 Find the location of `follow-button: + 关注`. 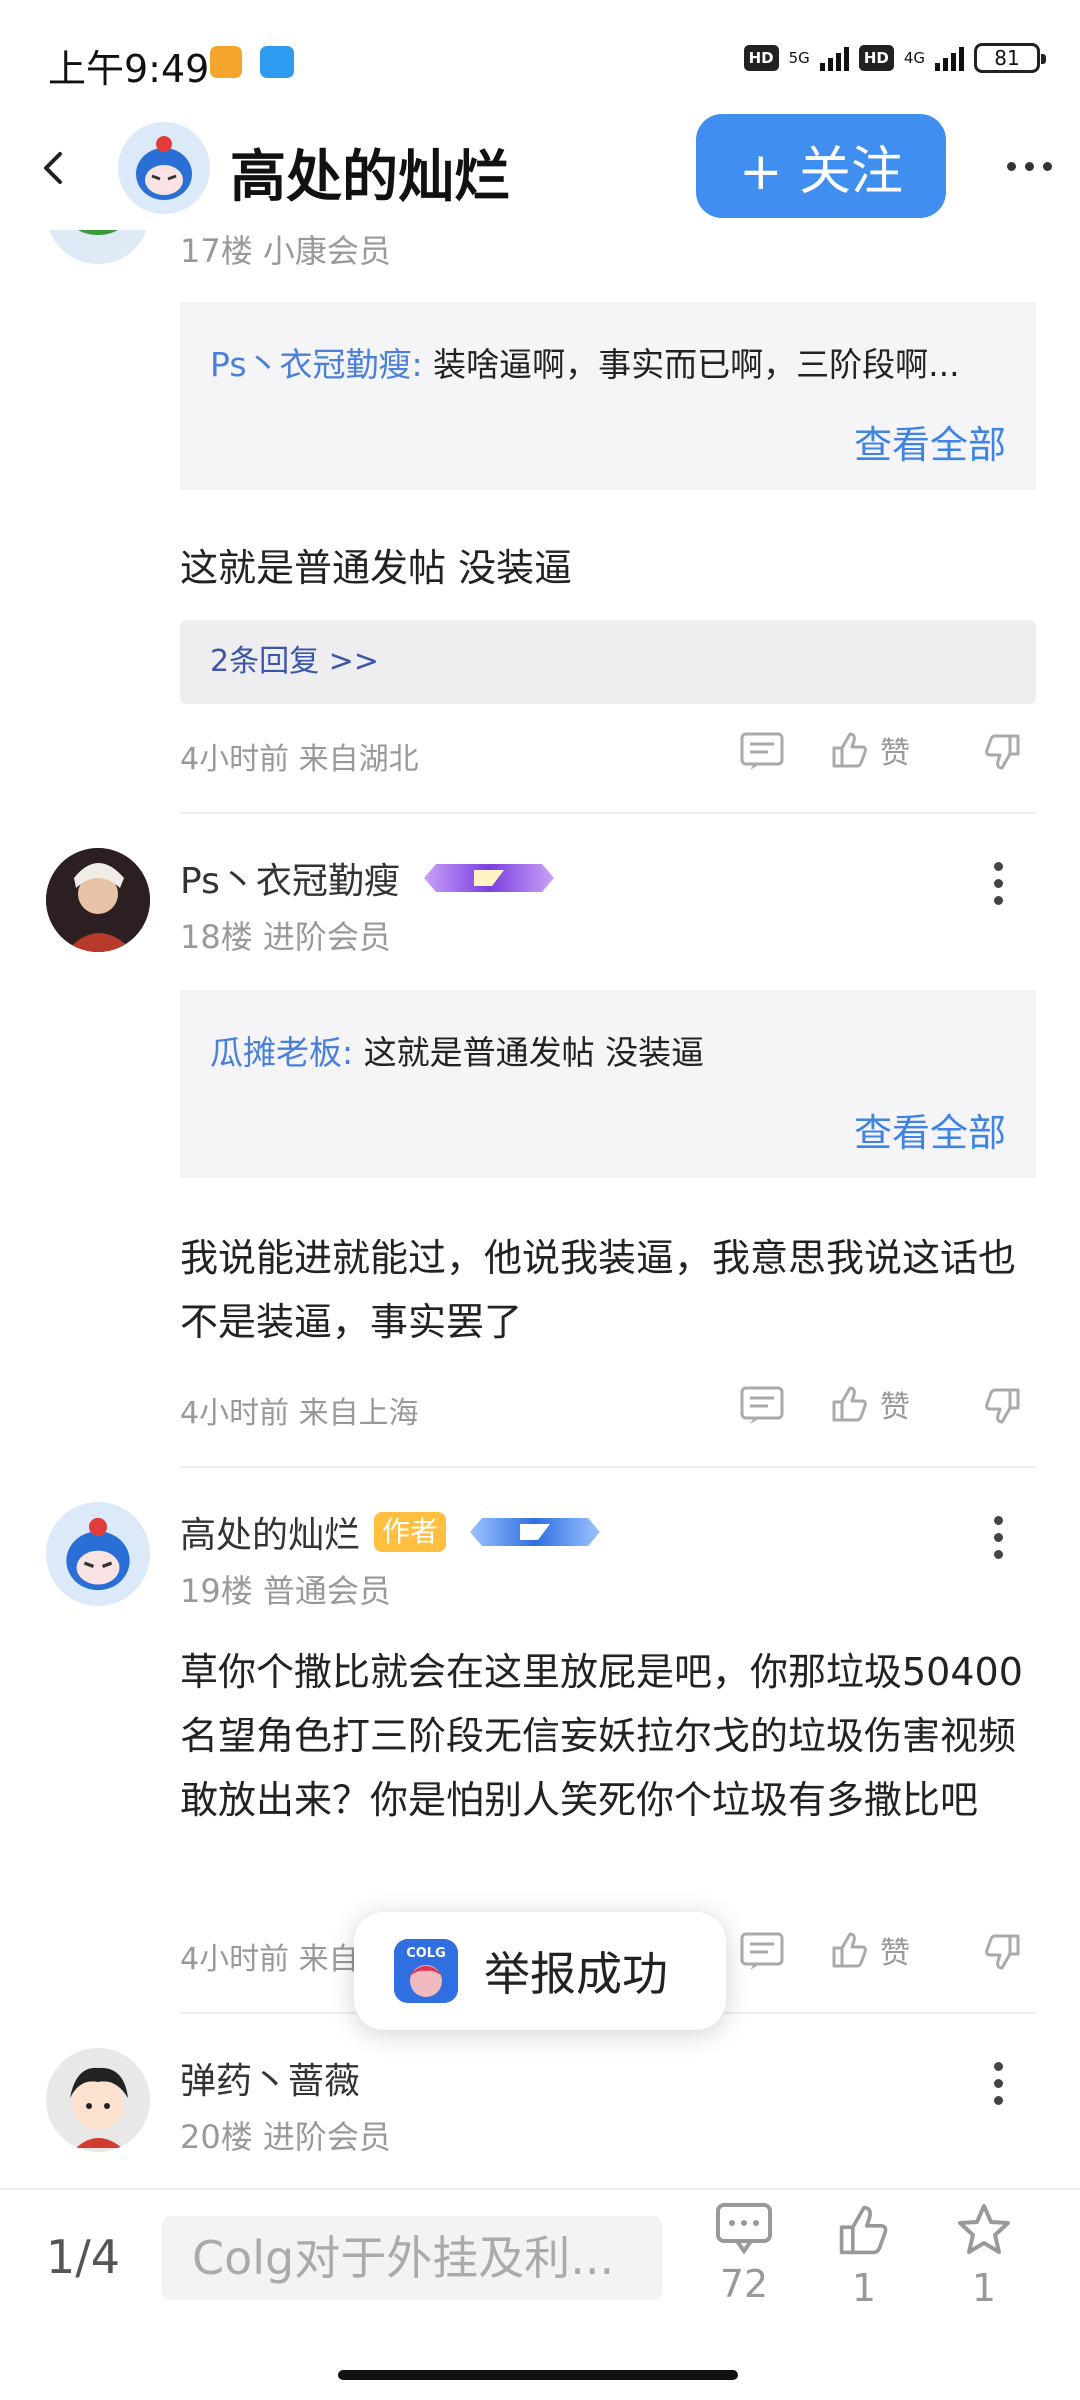

follow-button: + 关注 is located at coordinates (821, 166).